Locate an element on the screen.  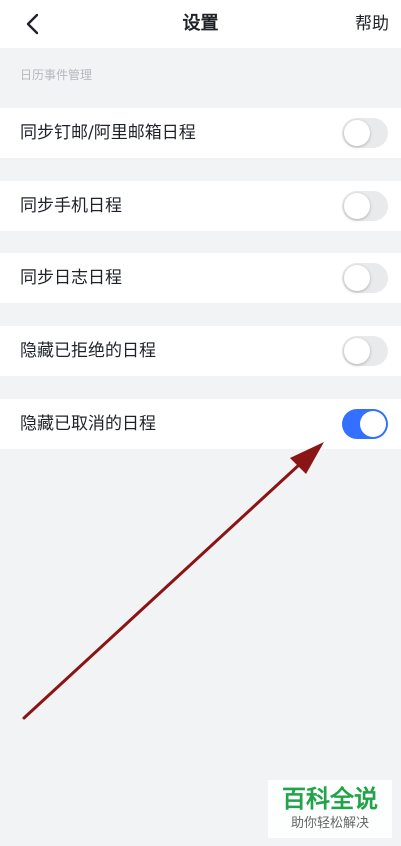
page-title: 设置 is located at coordinates (200, 23).